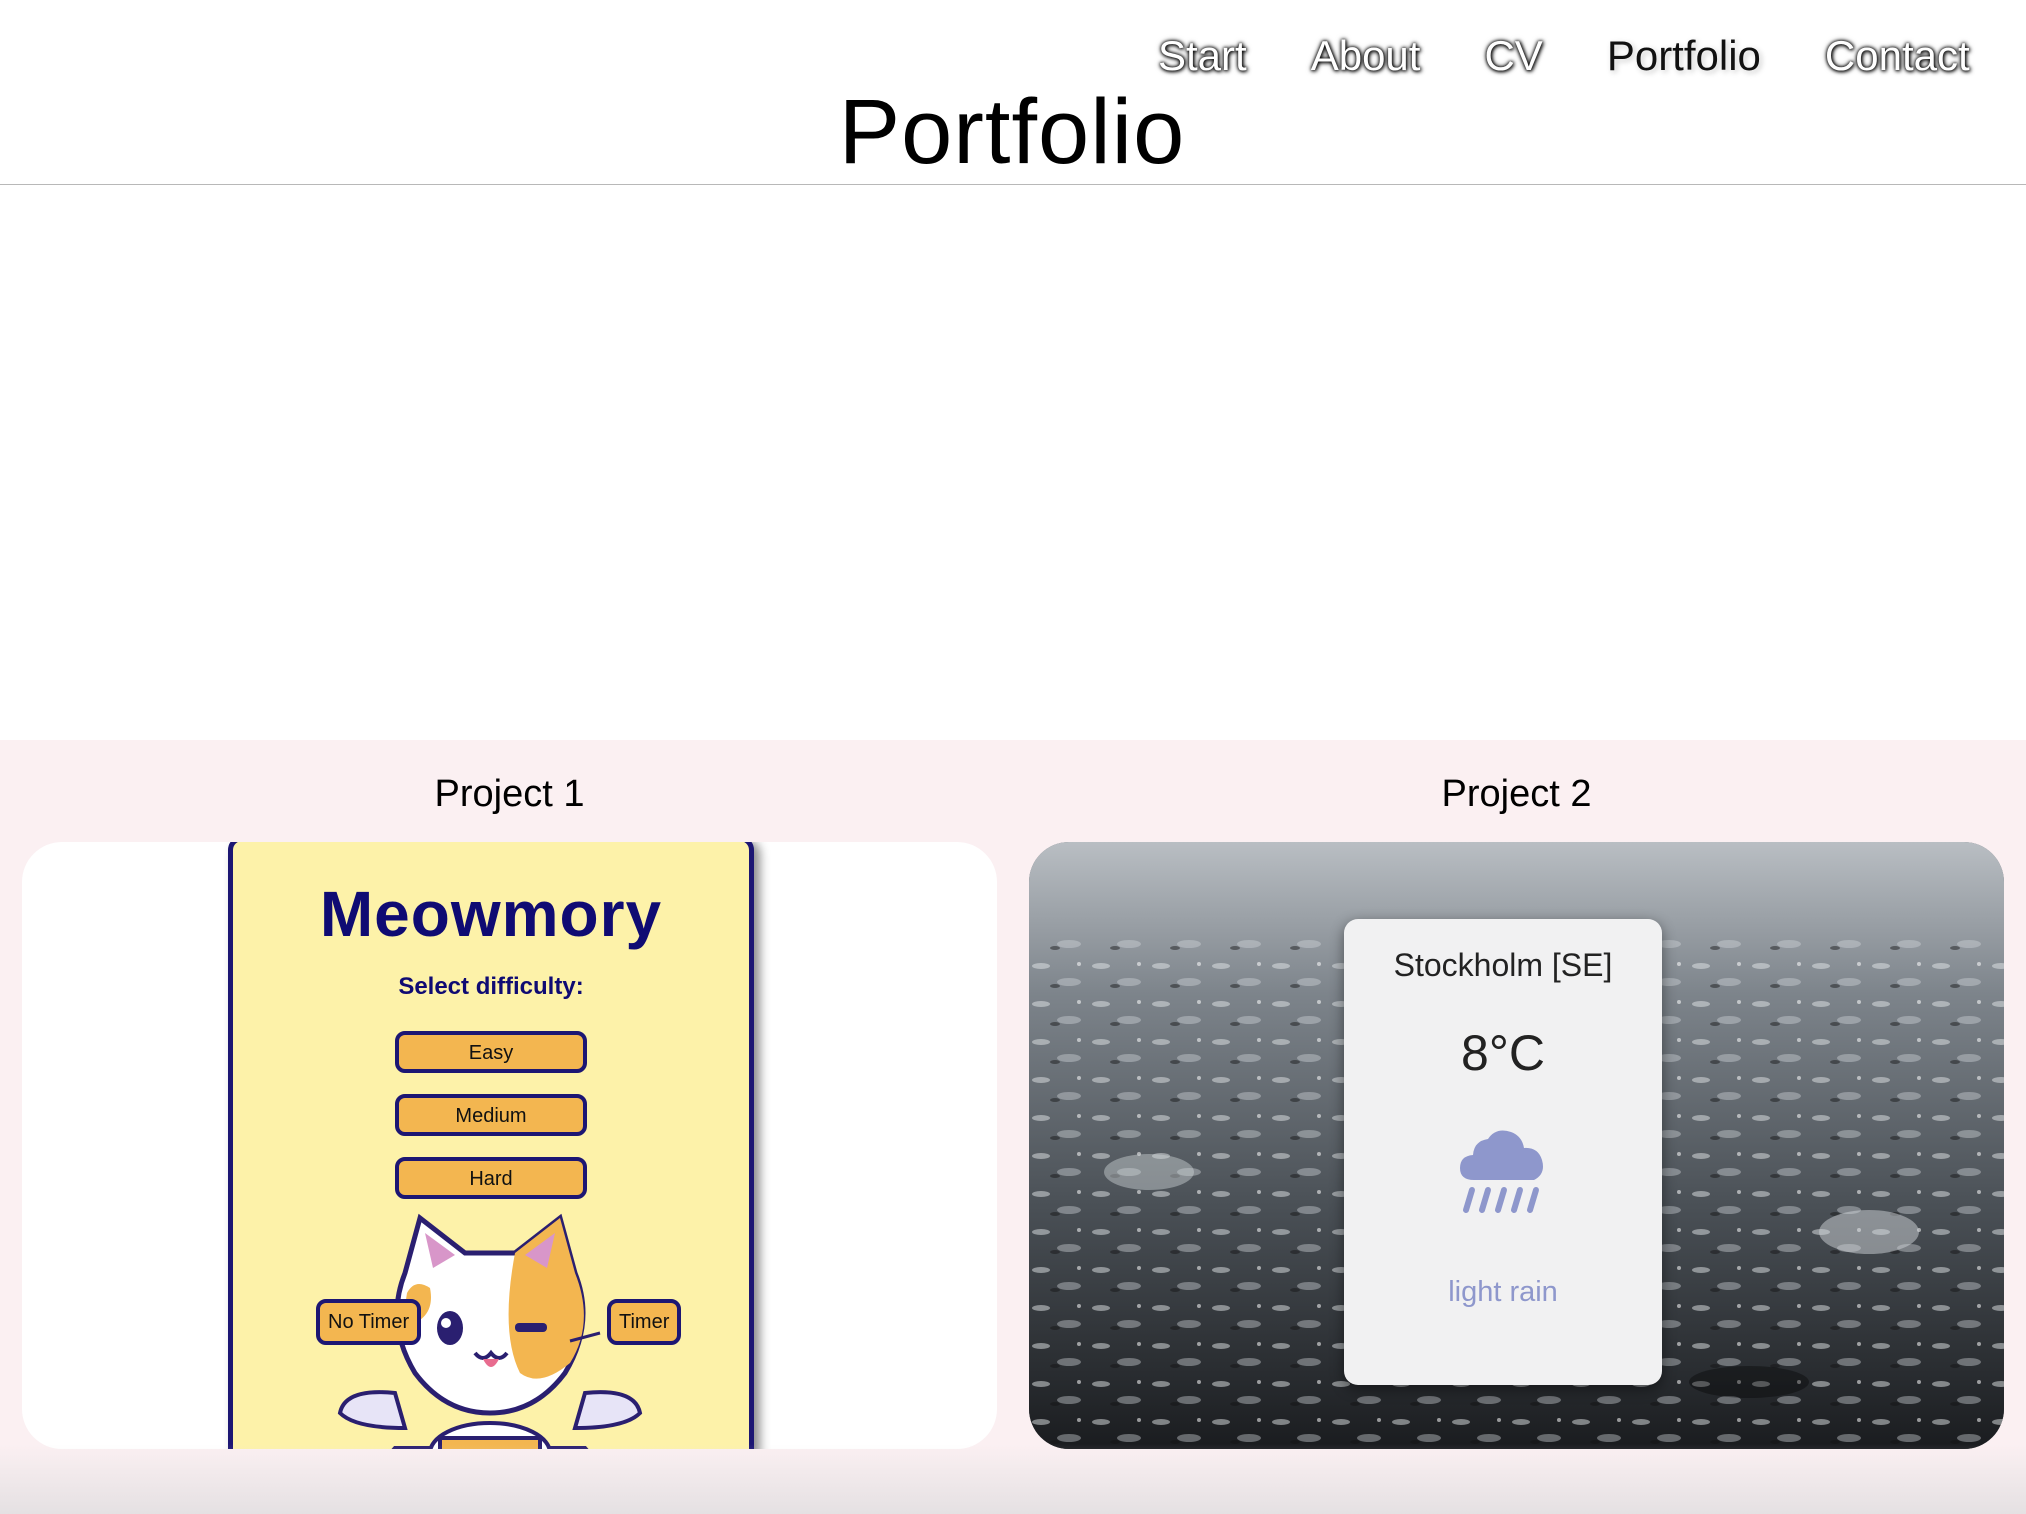 This screenshot has width=2026, height=1514. Describe the element at coordinates (1684, 56) in the screenshot. I see `nav-portfolio: Portfolio` at that location.